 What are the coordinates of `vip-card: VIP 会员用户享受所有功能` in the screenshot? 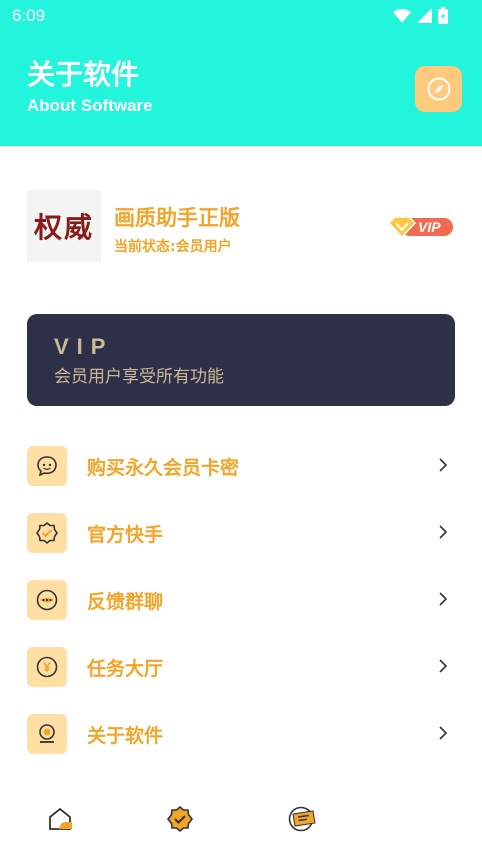 It's located at (241, 360).